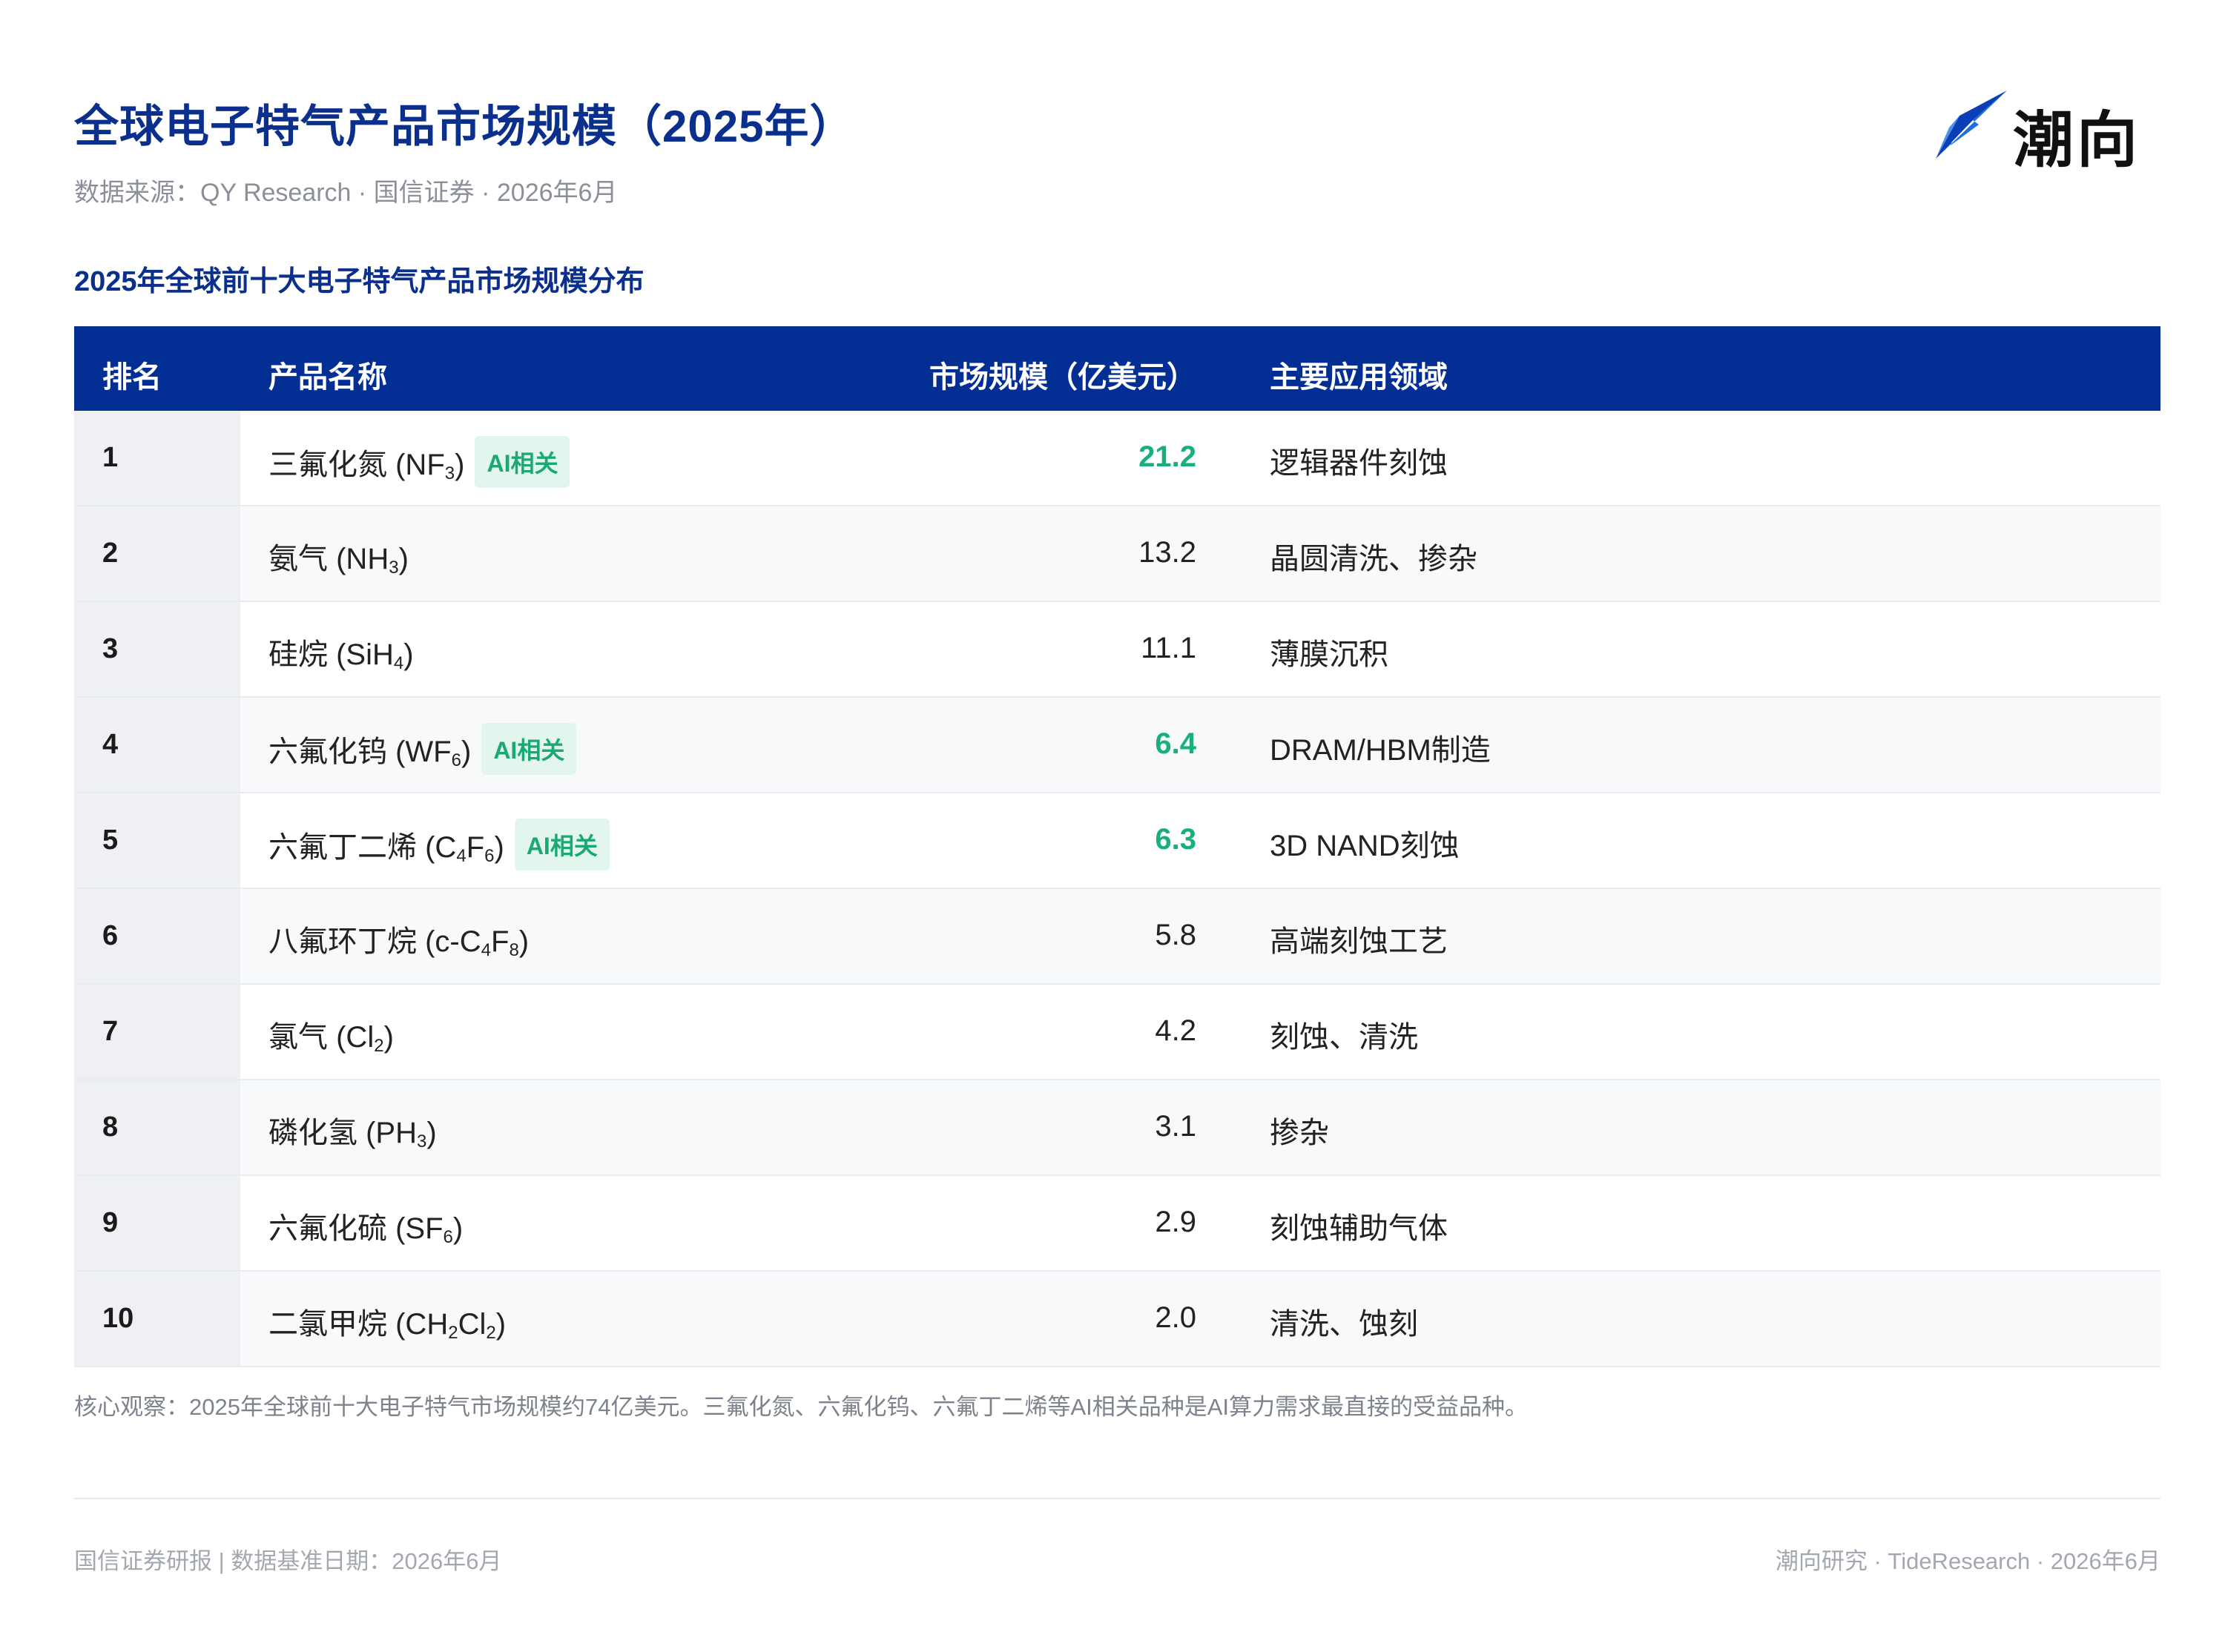 The image size is (2225, 1652). What do you see at coordinates (2077, 140) in the screenshot?
I see `logo-text: 潮向` at bounding box center [2077, 140].